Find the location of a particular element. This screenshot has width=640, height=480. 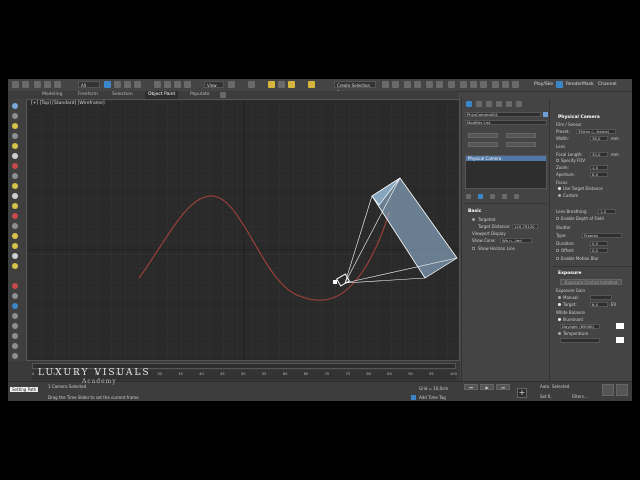

toolbar-label-rendermask: RenderMask is located at coordinates (580, 84).